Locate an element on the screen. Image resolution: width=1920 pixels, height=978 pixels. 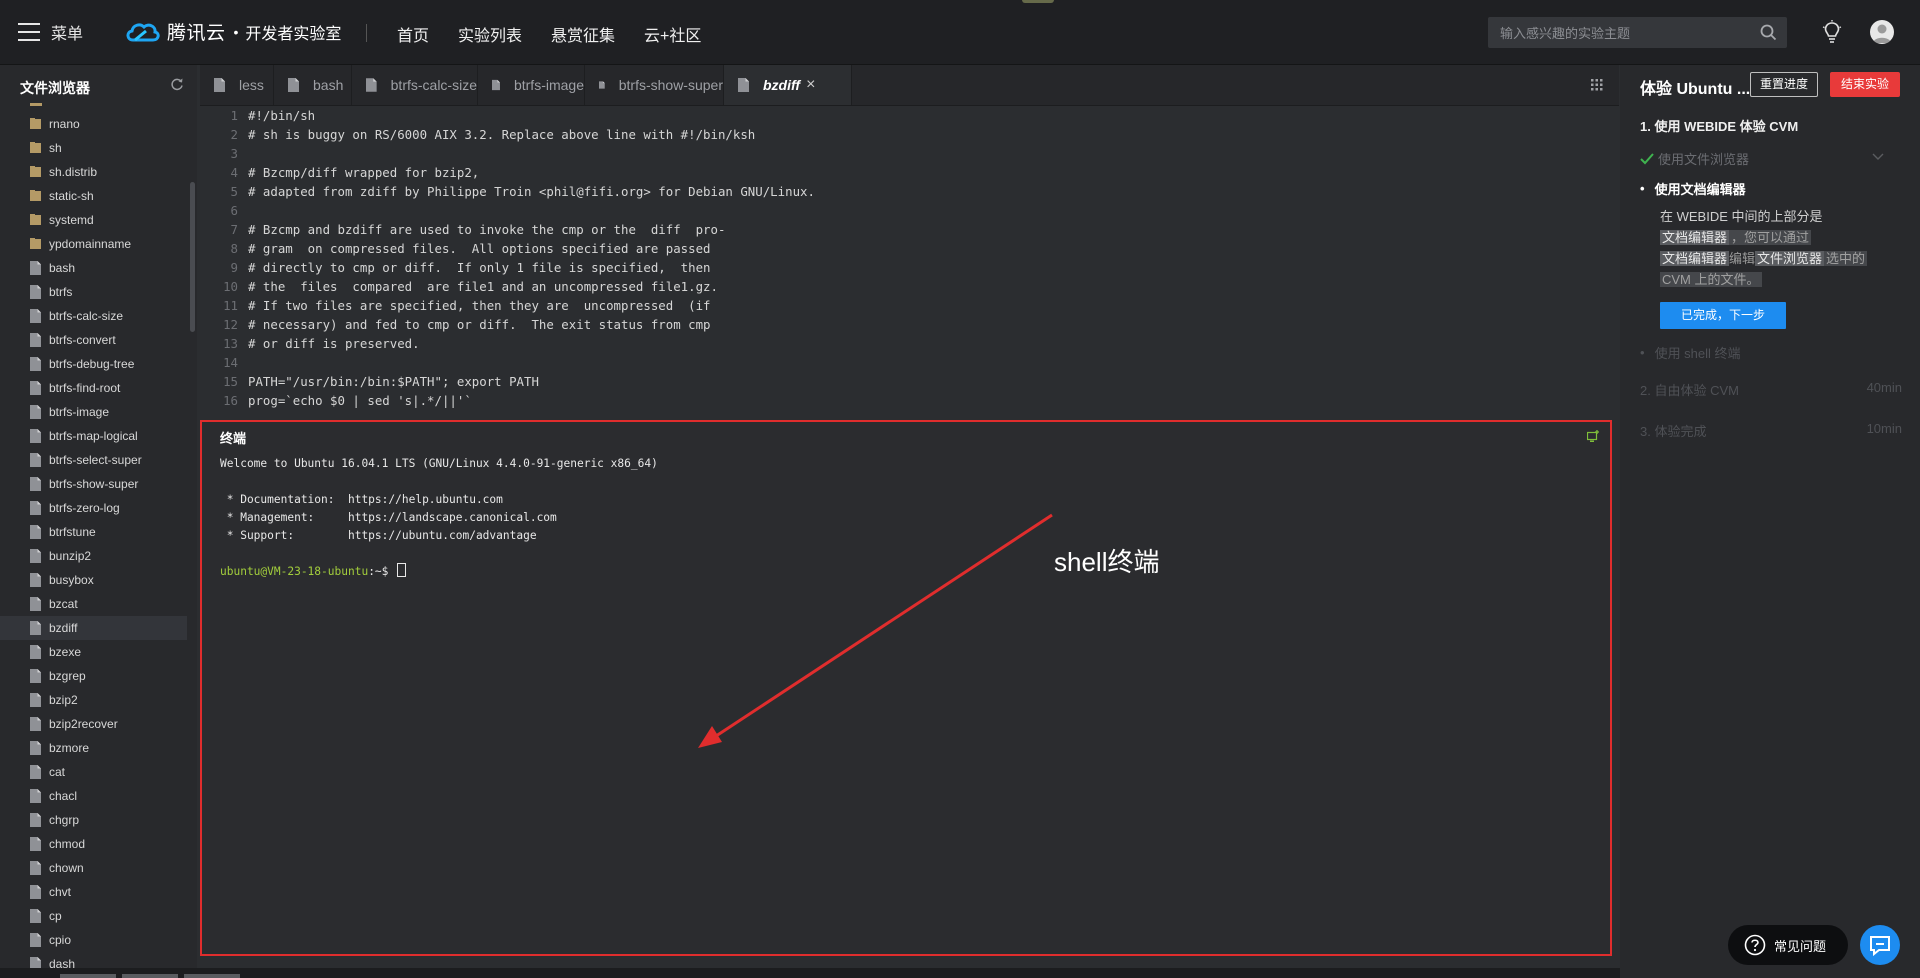
nav-home: 首页 is located at coordinates (413, 34).